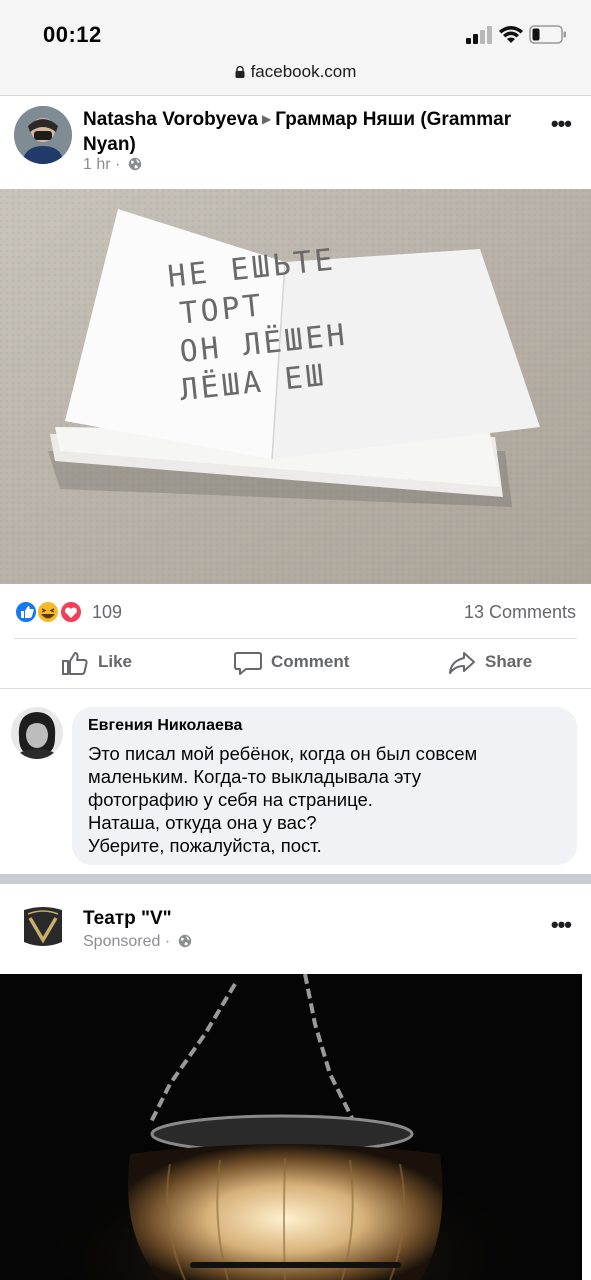  Describe the element at coordinates (170, 119) in the screenshot. I see `post-author-name: Natasha Vorobyeva` at that location.